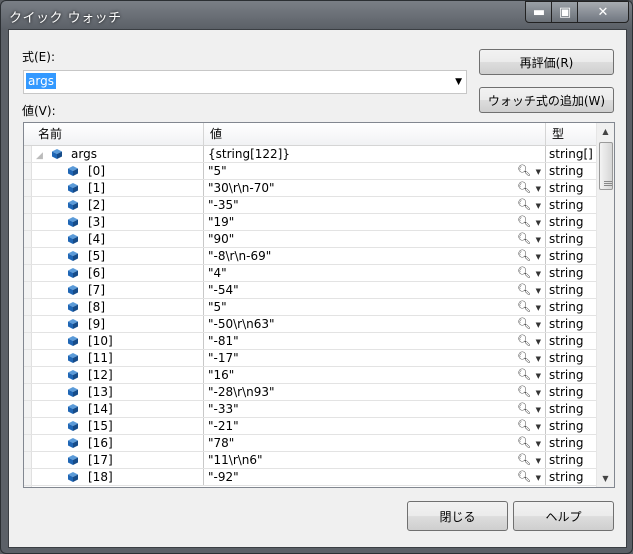 This screenshot has height=554, width=633. What do you see at coordinates (375, 222) in the screenshot?
I see `value-cell: "19" 🔍︎ ▼` at bounding box center [375, 222].